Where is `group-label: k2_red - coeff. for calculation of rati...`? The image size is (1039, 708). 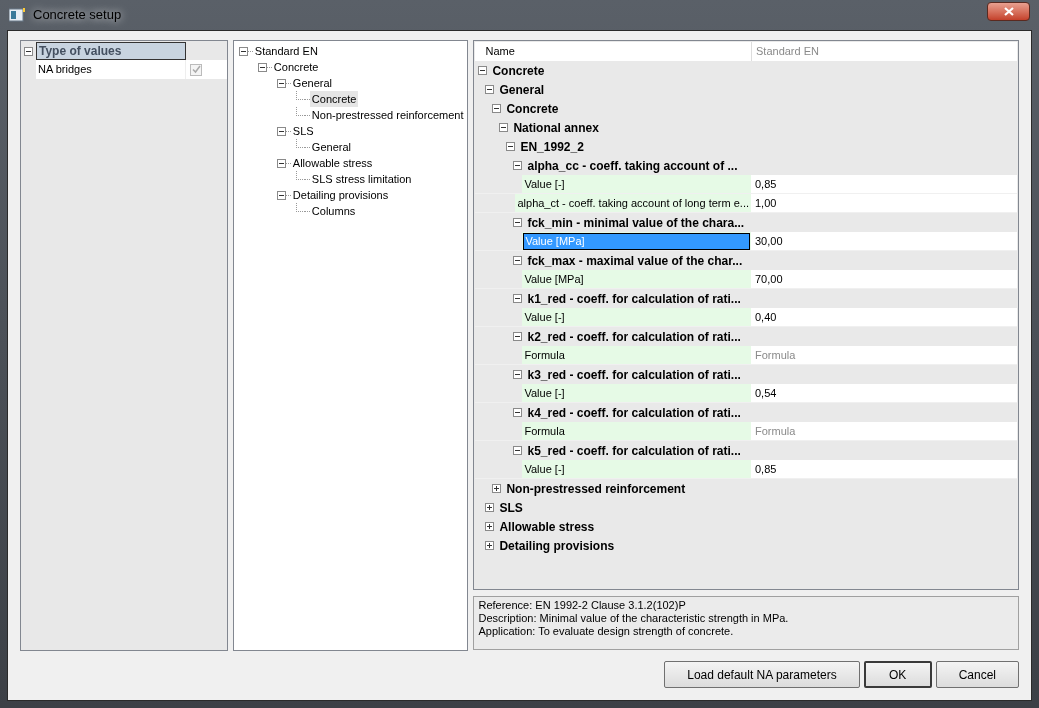
group-label: k2_red - coeff. for calculation of rati... is located at coordinates (634, 337).